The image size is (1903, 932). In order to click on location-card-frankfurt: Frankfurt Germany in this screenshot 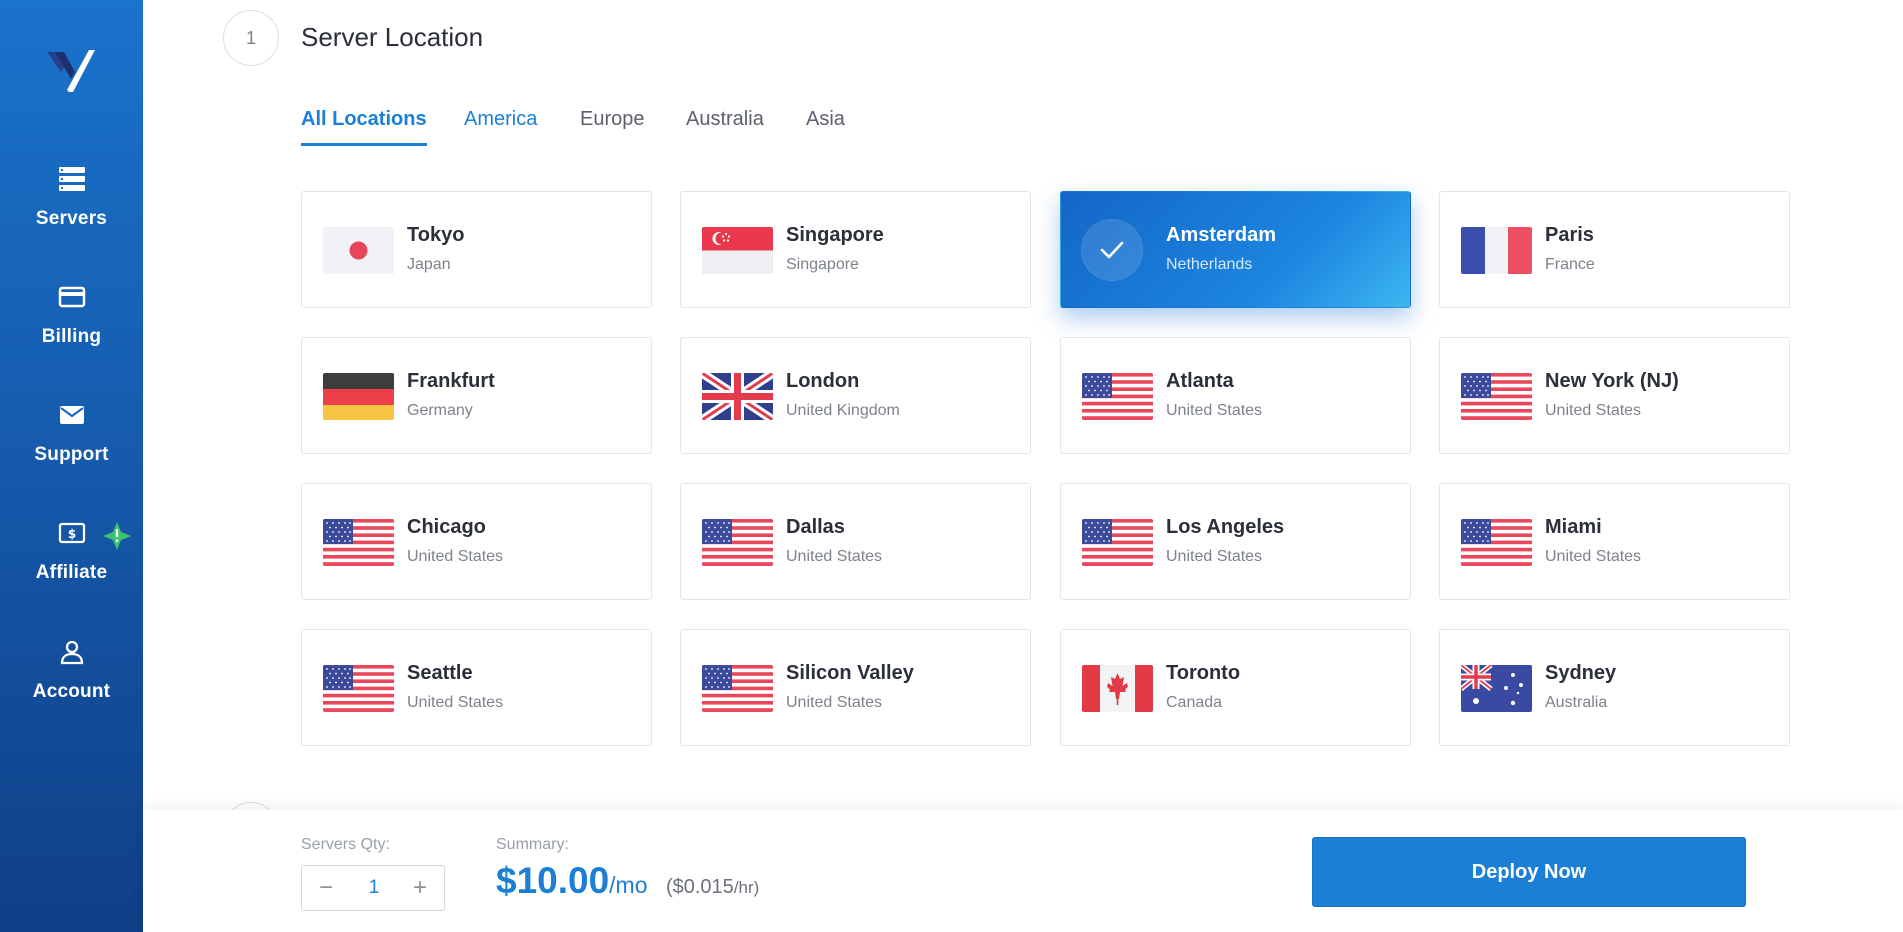, I will do `click(476, 395)`.